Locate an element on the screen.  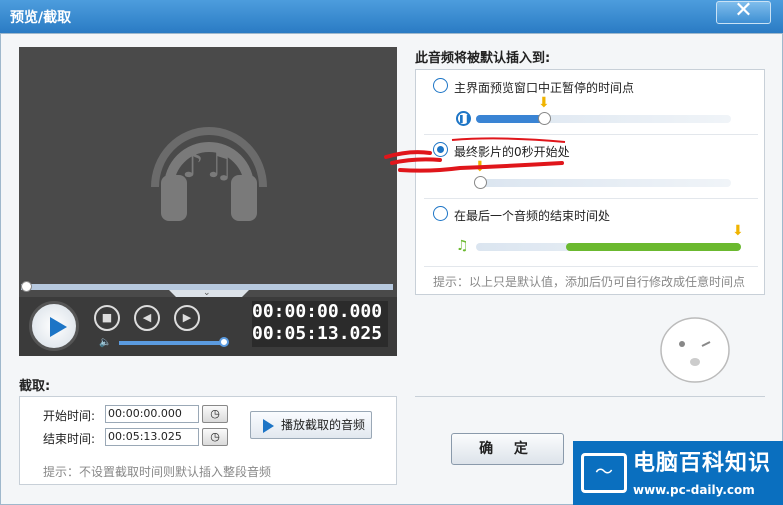
watermark-logo: 〜 电脑百科知识 www.pc-daily.com is located at coordinates (678, 473).